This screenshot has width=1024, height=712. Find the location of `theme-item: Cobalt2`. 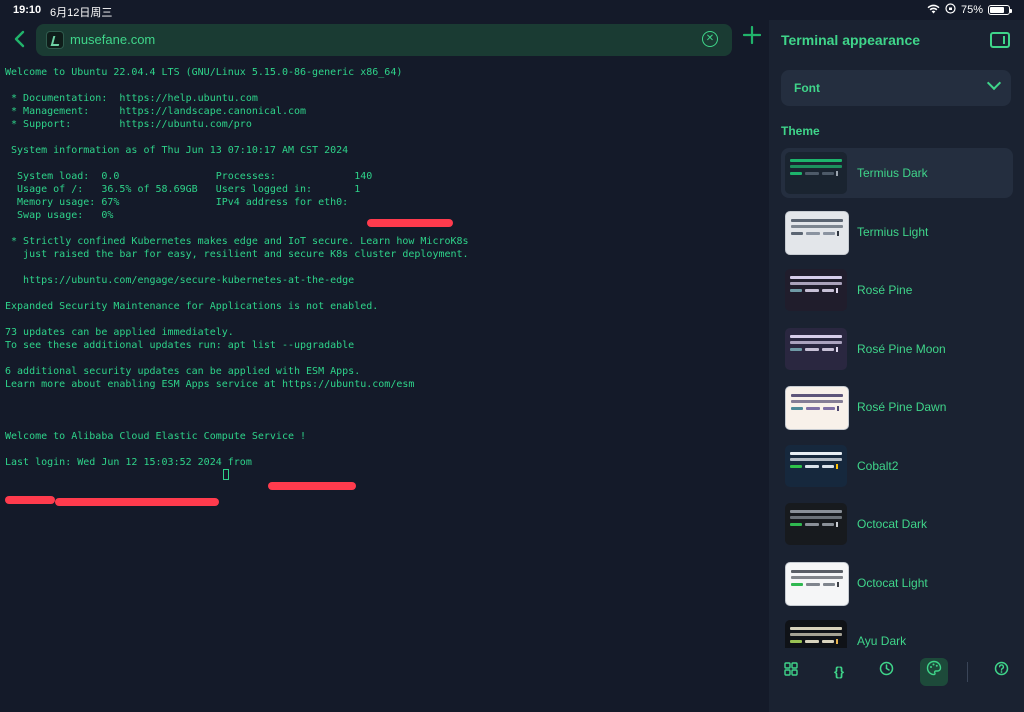

theme-item: Cobalt2 is located at coordinates (897, 466).